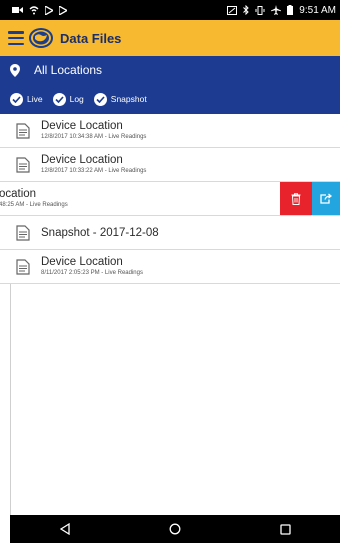 This screenshot has height=543, width=340. What do you see at coordinates (94, 137) in the screenshot?
I see `list-item-subtitle: 12/8/2017 10:34:38 AM - Live Readings` at bounding box center [94, 137].